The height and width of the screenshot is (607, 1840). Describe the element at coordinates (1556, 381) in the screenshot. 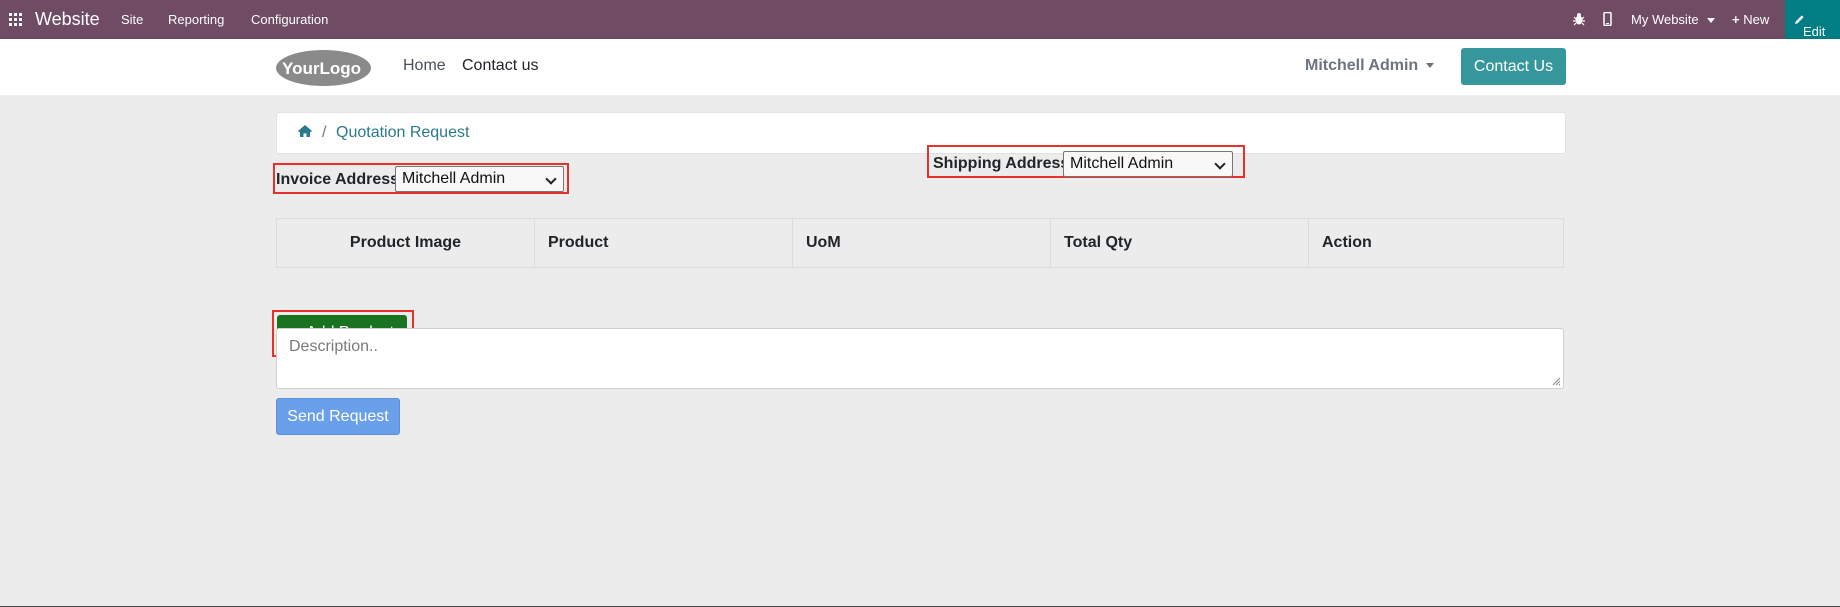

I see `resize-grip-icon` at that location.